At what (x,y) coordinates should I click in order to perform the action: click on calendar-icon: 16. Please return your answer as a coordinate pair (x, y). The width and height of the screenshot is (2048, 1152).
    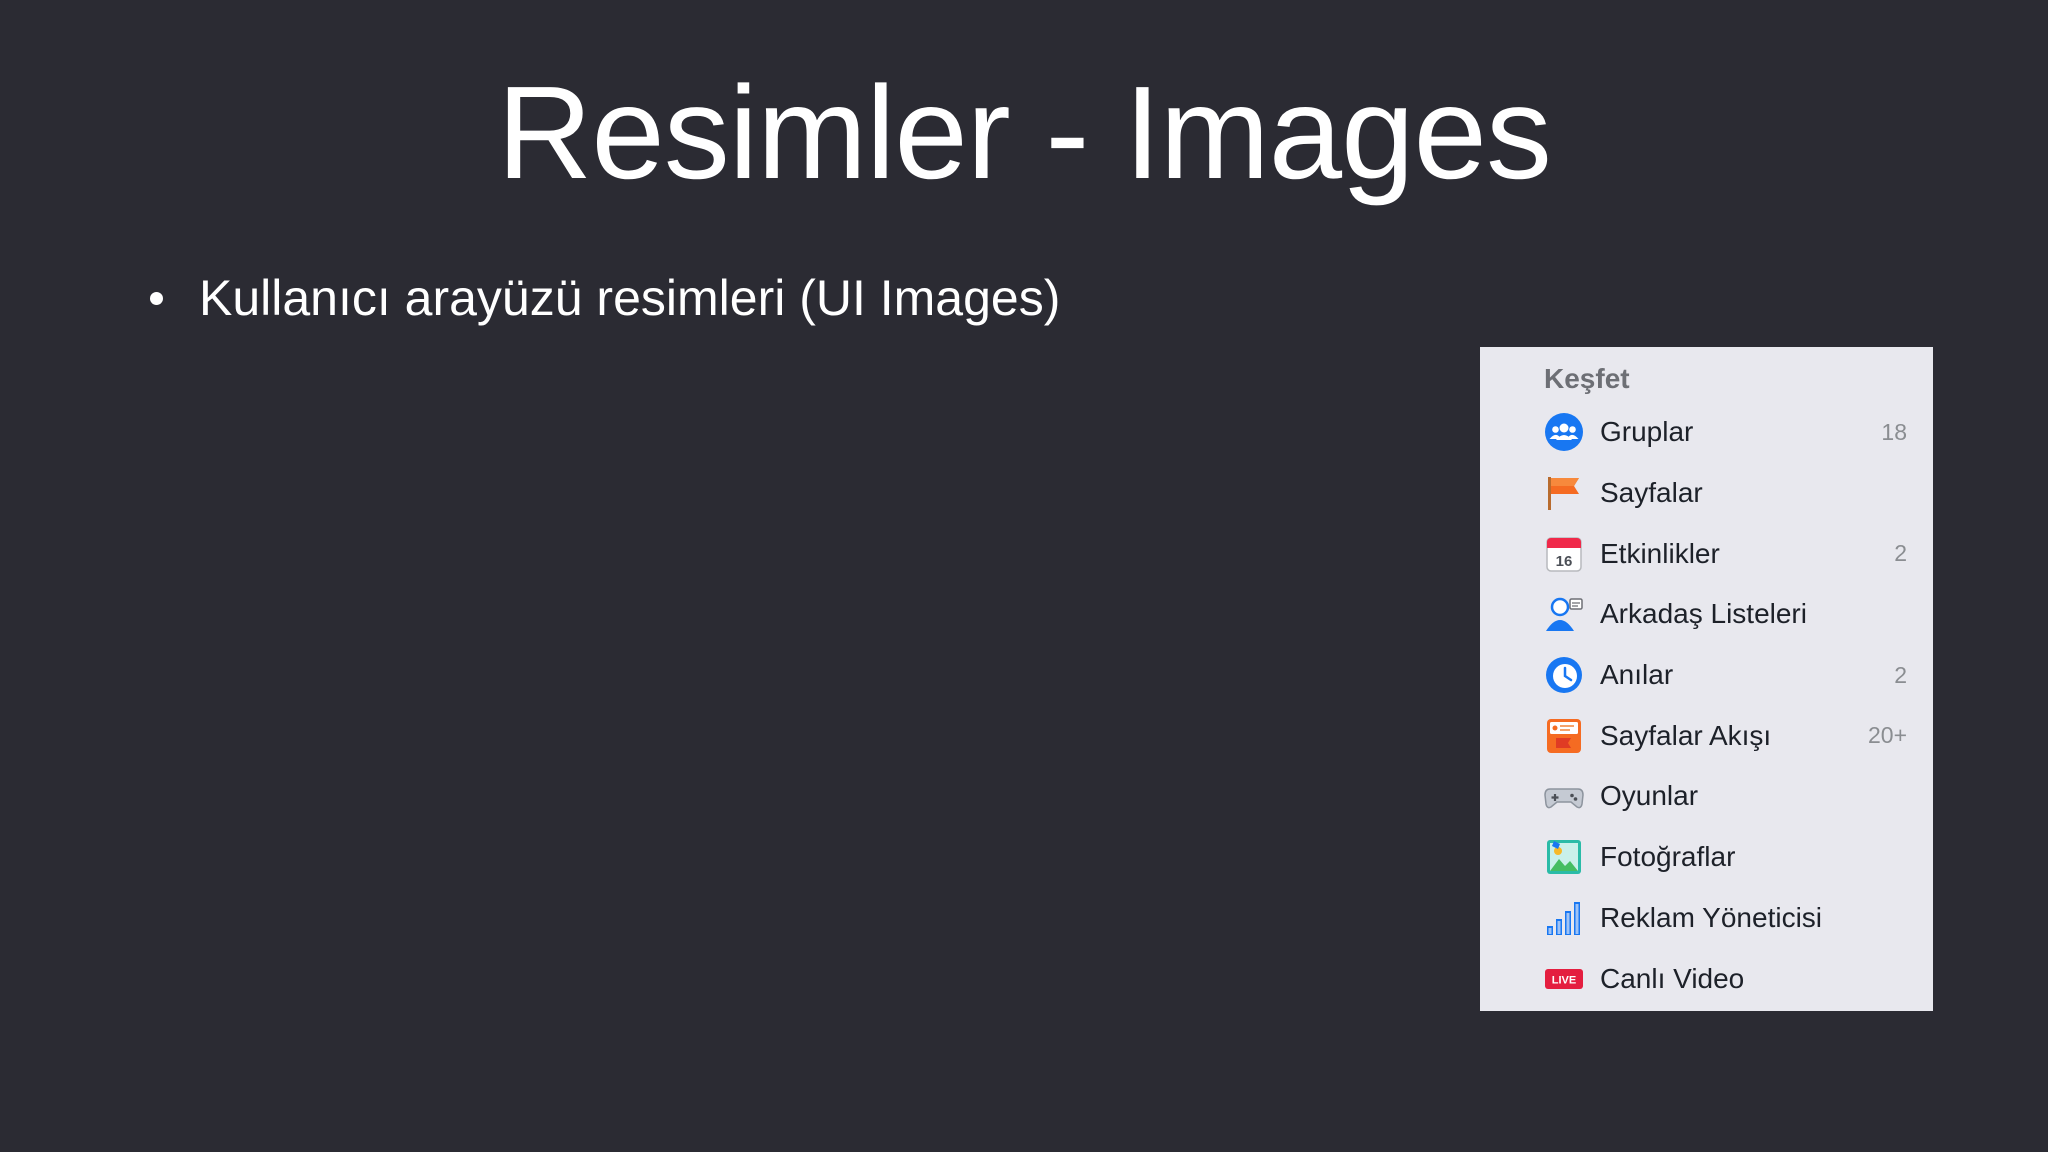
    Looking at the image, I should click on (1564, 554).